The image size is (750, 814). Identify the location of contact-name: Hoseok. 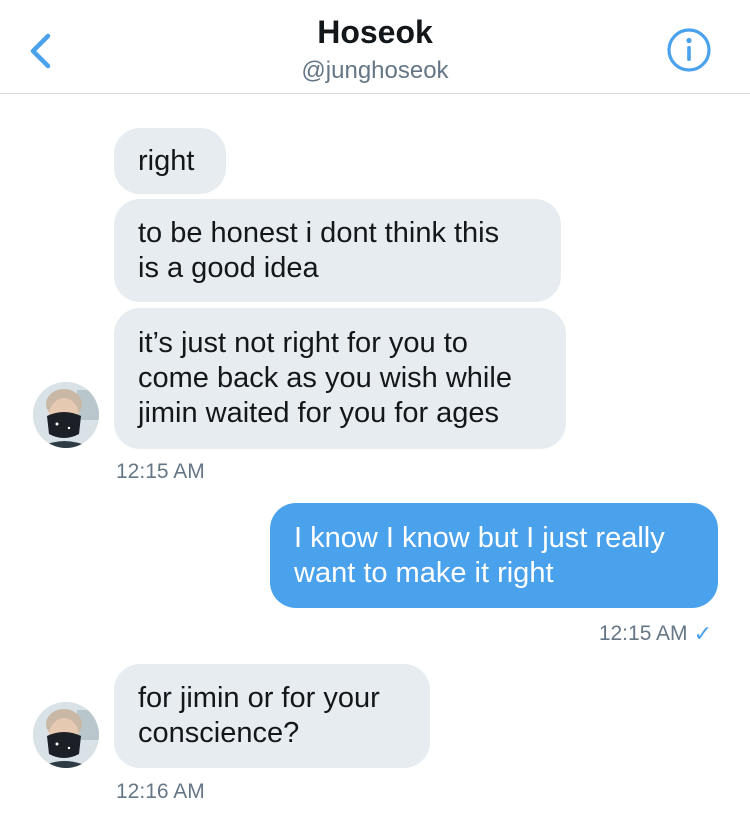
(375, 32).